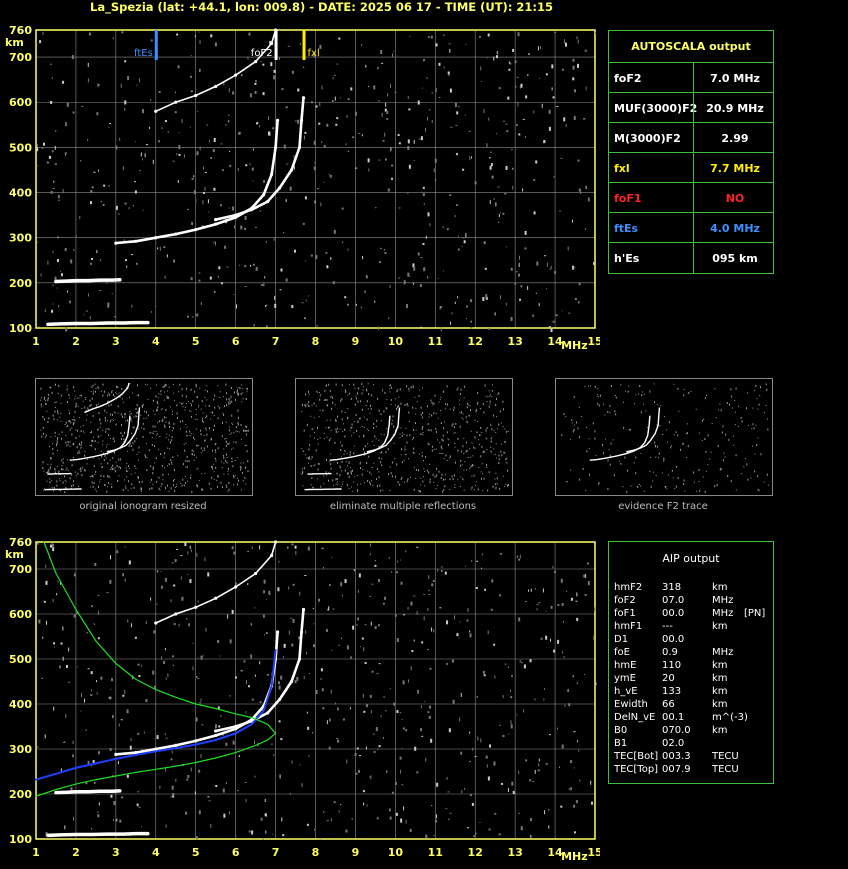 Image resolution: width=848 pixels, height=869 pixels. Describe the element at coordinates (628, 78) in the screenshot. I see `param-name: foF2` at that location.